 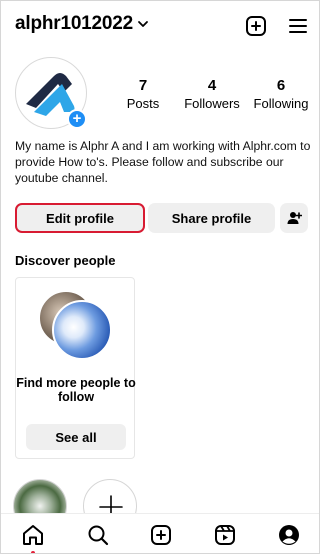 I want to click on account-switcher: alphr1012022, so click(x=82, y=24).